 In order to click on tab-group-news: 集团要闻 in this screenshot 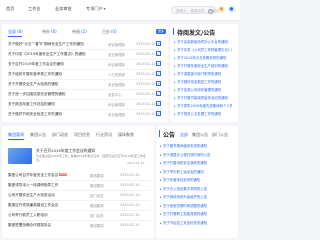, I will do `click(16, 135)`.